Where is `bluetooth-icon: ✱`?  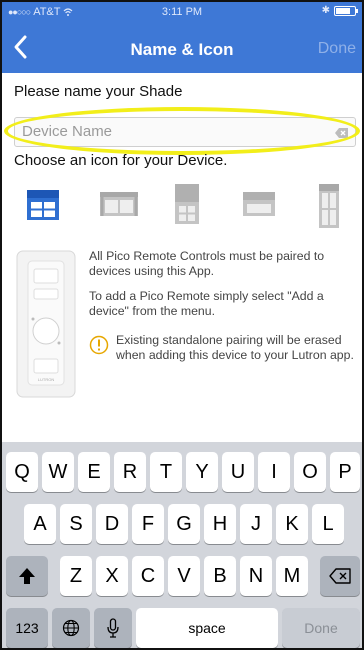
bluetooth-icon: ✱ is located at coordinates (325, 10).